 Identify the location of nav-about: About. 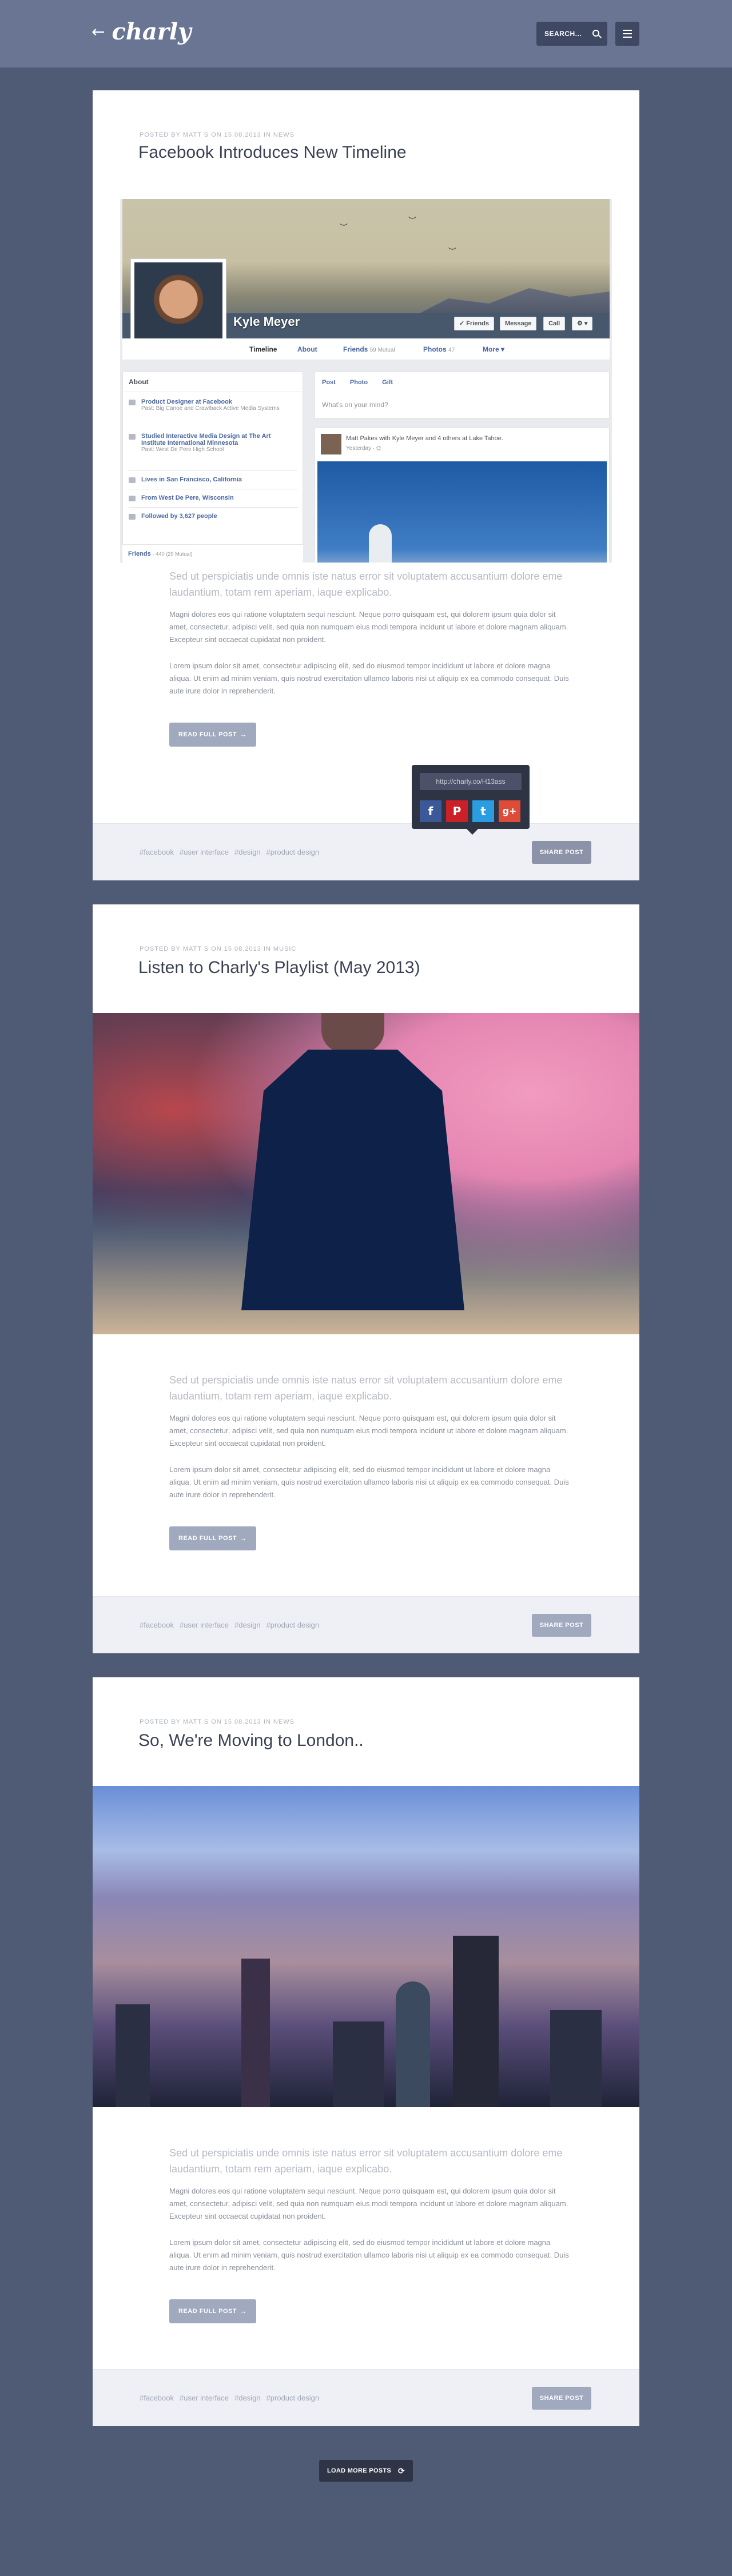
(307, 349).